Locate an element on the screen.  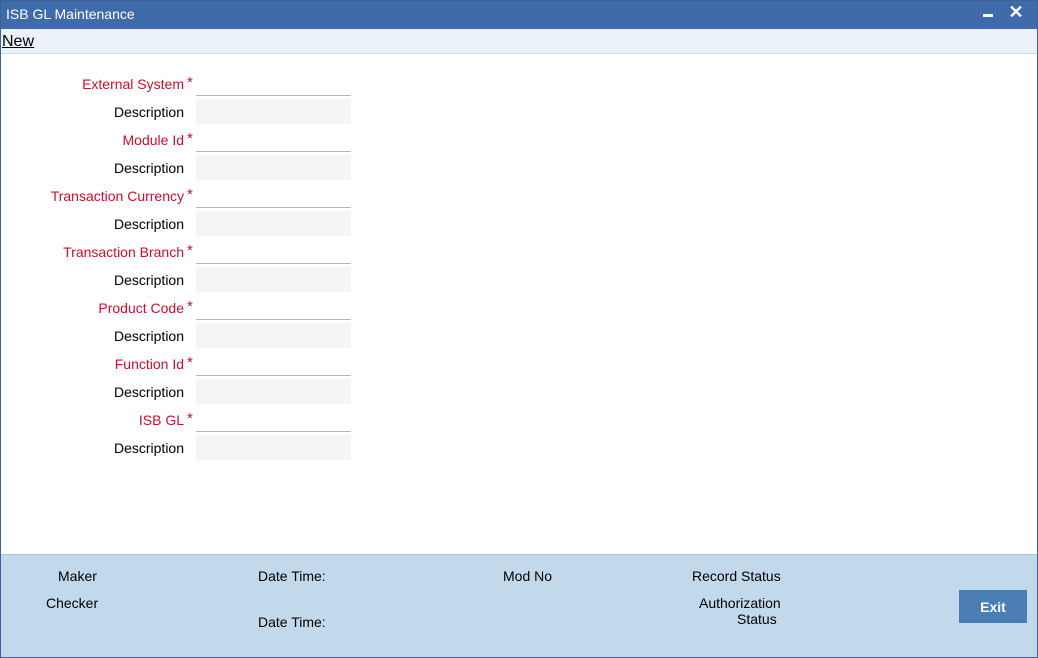
title-bar: ISB GL Maintenance ✕ is located at coordinates (519, 15).